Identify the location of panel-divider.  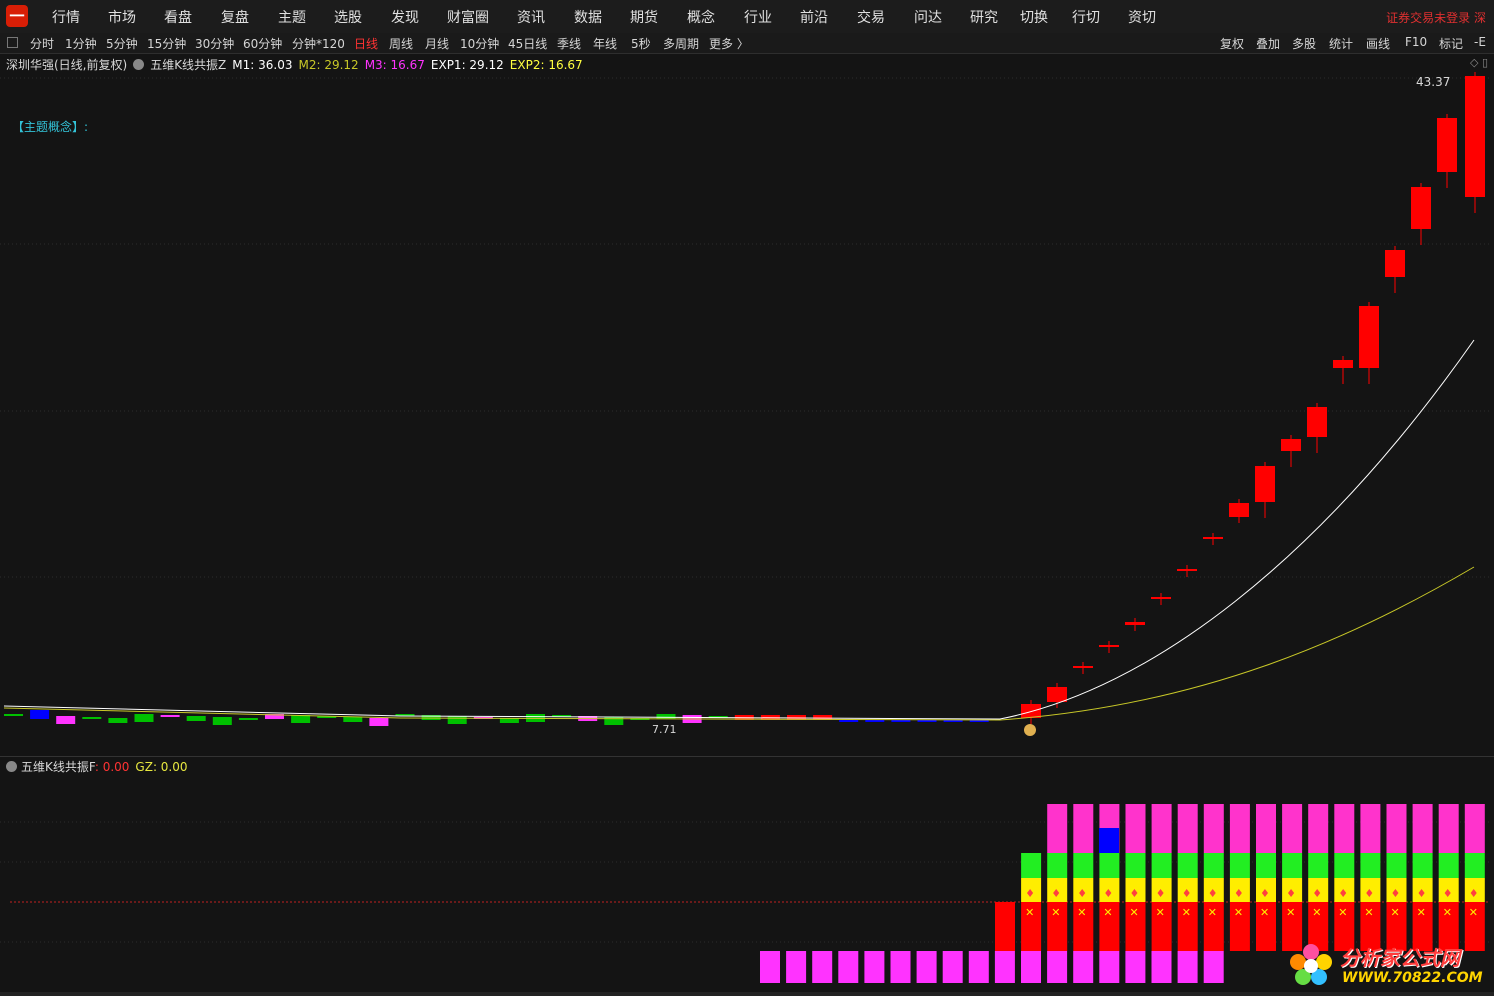
(747, 756).